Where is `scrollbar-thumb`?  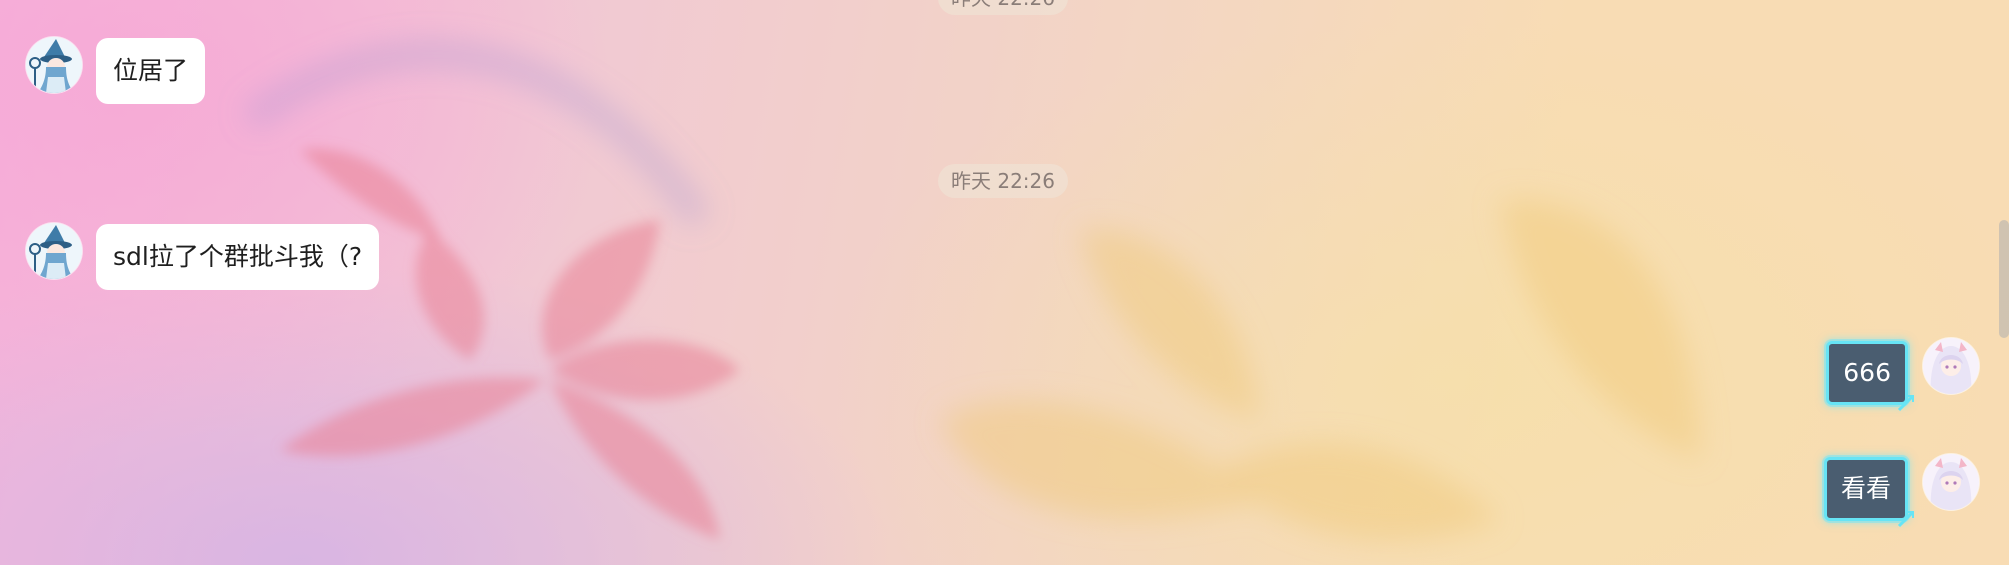
scrollbar-thumb is located at coordinates (2004, 279).